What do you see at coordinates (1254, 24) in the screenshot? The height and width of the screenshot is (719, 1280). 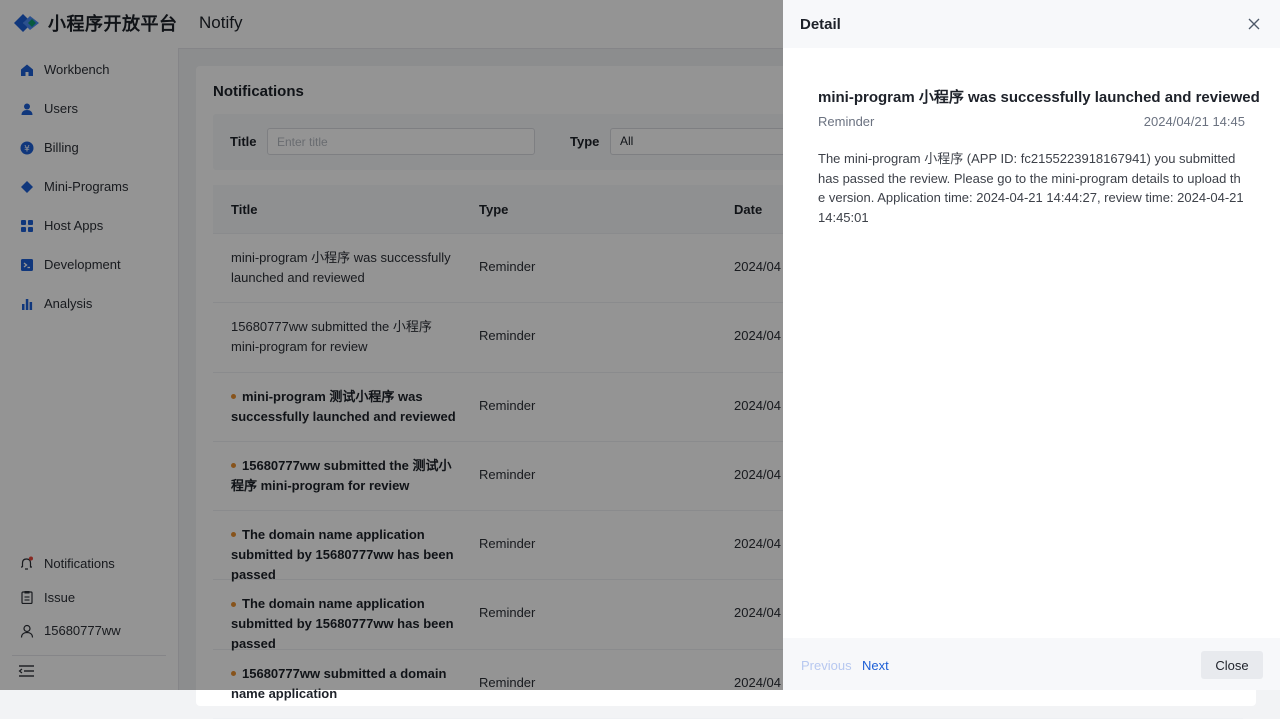 I see `close-icon` at bounding box center [1254, 24].